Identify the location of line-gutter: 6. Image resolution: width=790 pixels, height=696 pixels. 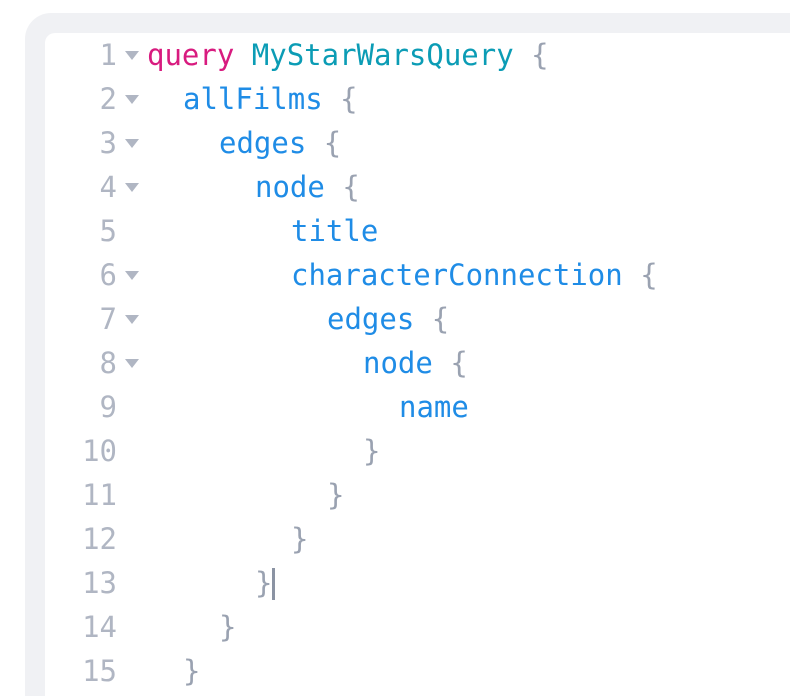
(96, 275).